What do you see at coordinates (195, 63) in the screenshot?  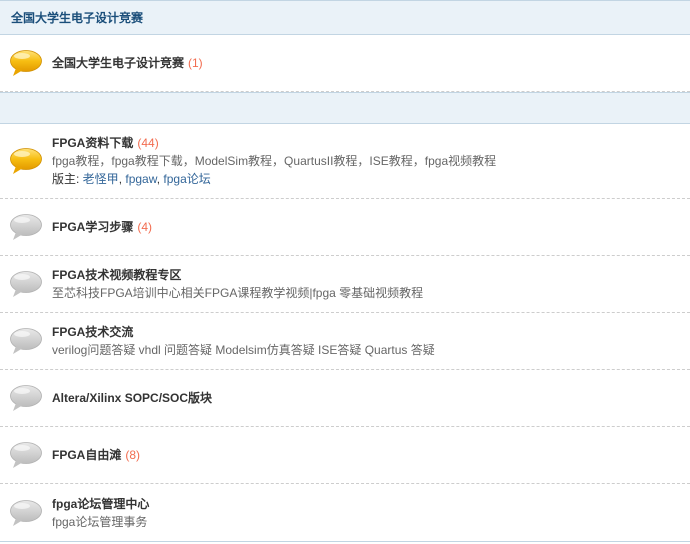 I see `forum-topic-count: (1)` at bounding box center [195, 63].